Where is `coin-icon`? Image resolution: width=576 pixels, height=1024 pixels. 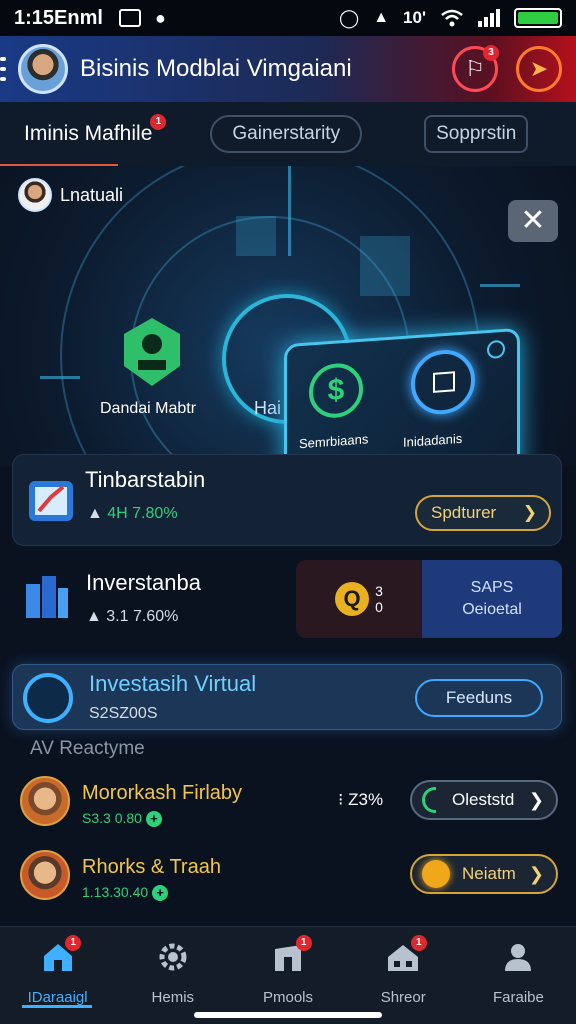
coin-icon is located at coordinates (436, 874).